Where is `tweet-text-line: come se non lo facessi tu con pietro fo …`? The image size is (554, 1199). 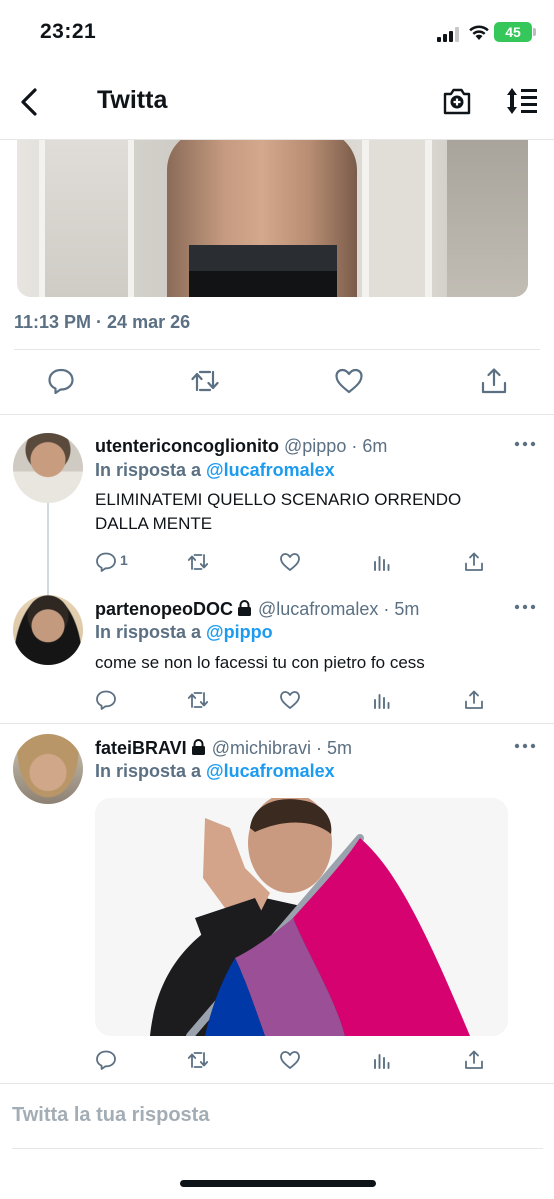
tweet-text-line: come se non lo facessi tu con pietro fo … is located at coordinates (260, 662).